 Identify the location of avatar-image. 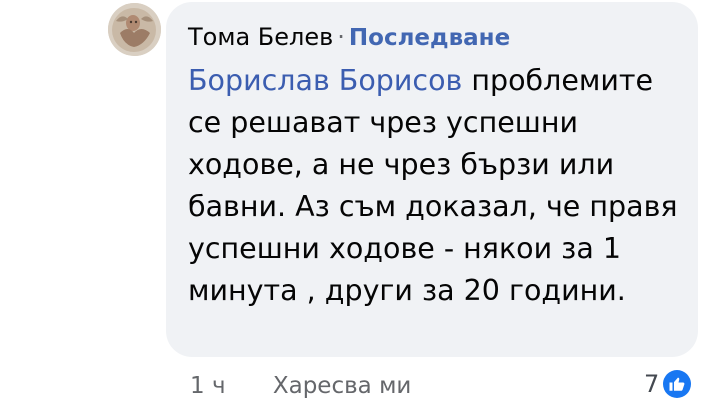
(134, 29).